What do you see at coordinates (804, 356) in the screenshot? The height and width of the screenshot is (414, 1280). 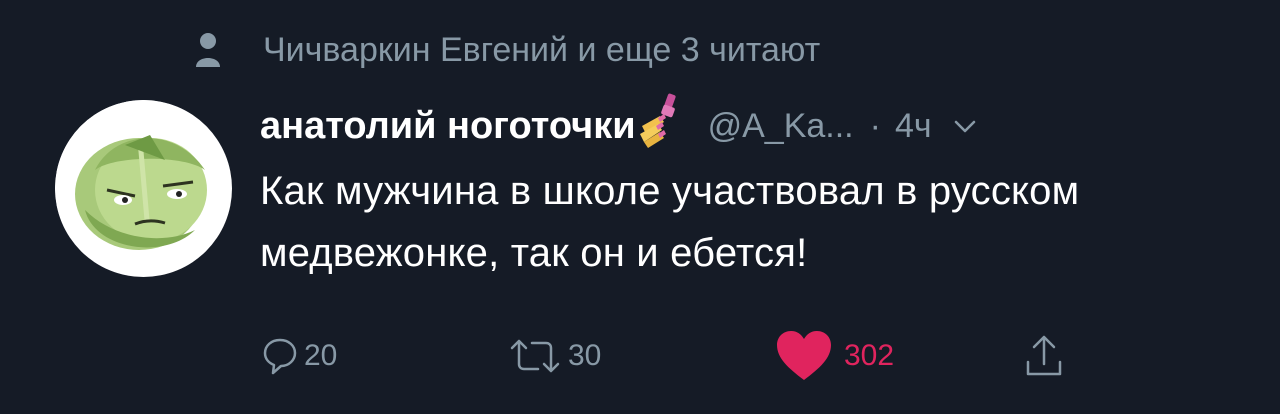 I see `heart-icon` at bounding box center [804, 356].